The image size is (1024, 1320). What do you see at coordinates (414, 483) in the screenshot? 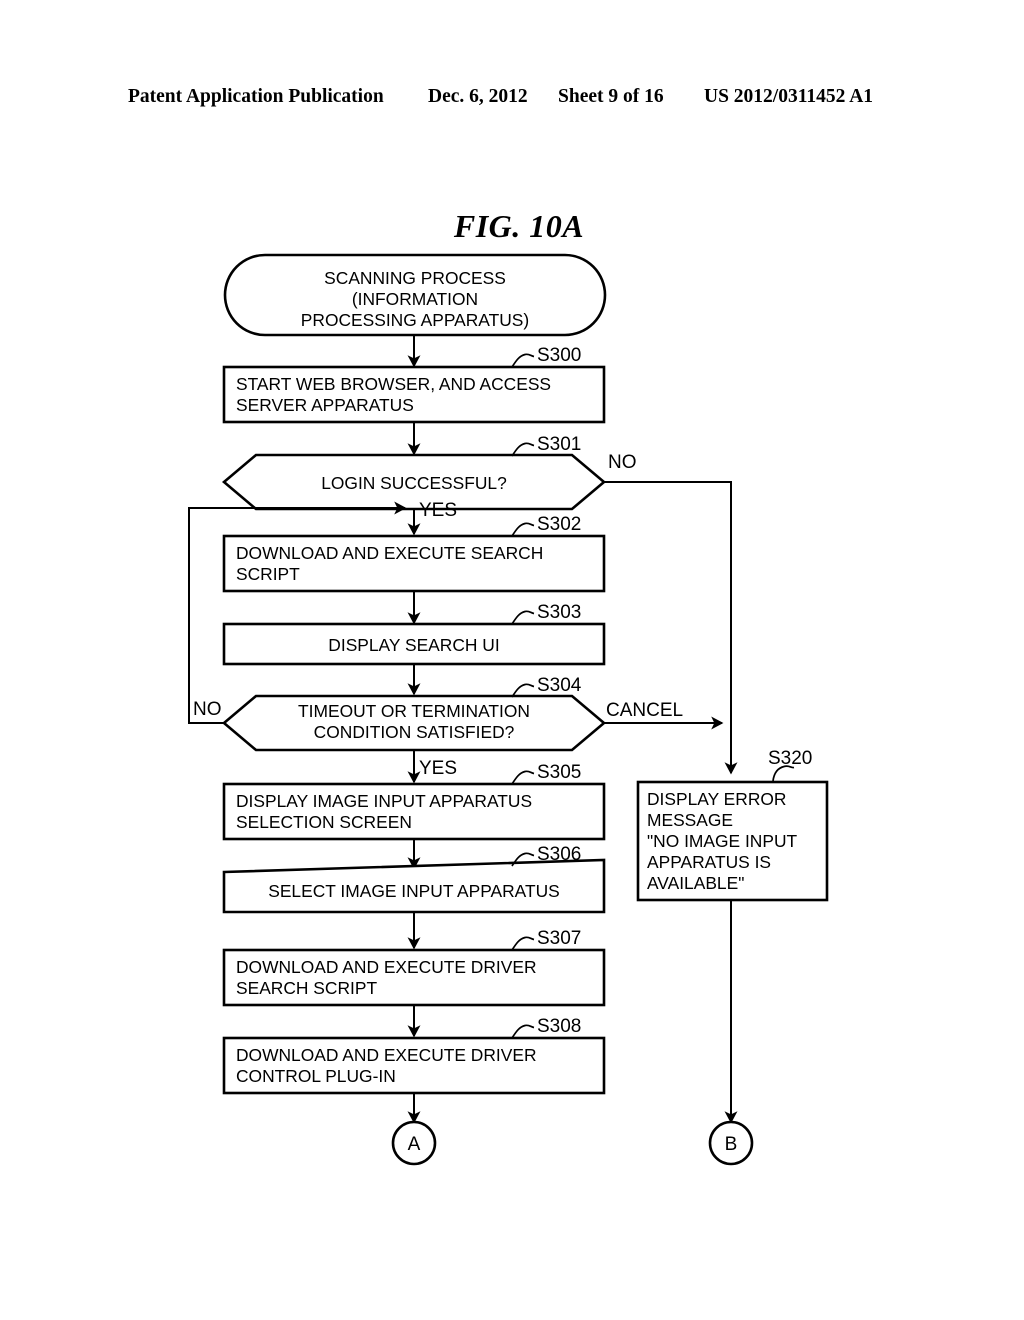
I see `decision-s301-text: LOGIN SUCCESSFUL?` at bounding box center [414, 483].